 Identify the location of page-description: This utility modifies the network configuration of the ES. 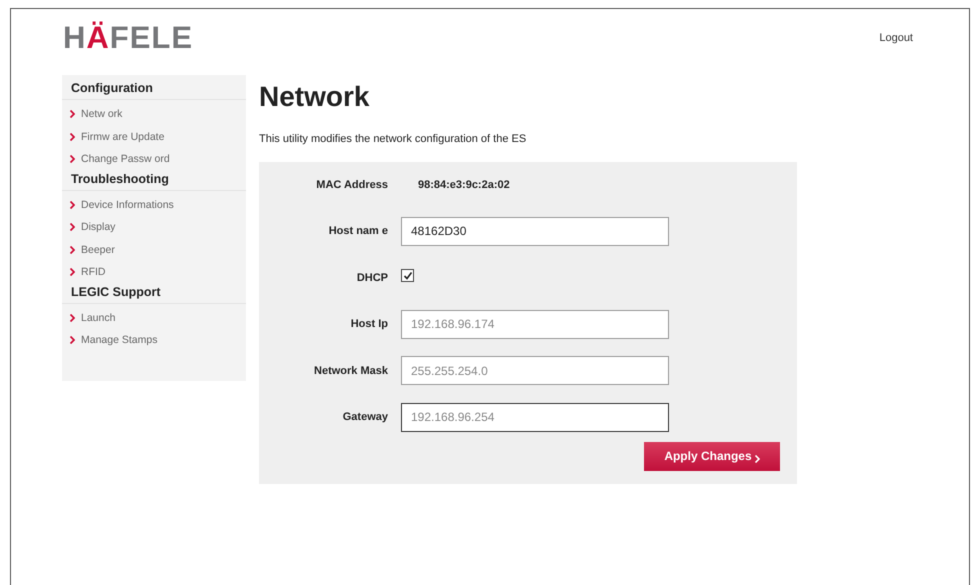
(393, 139).